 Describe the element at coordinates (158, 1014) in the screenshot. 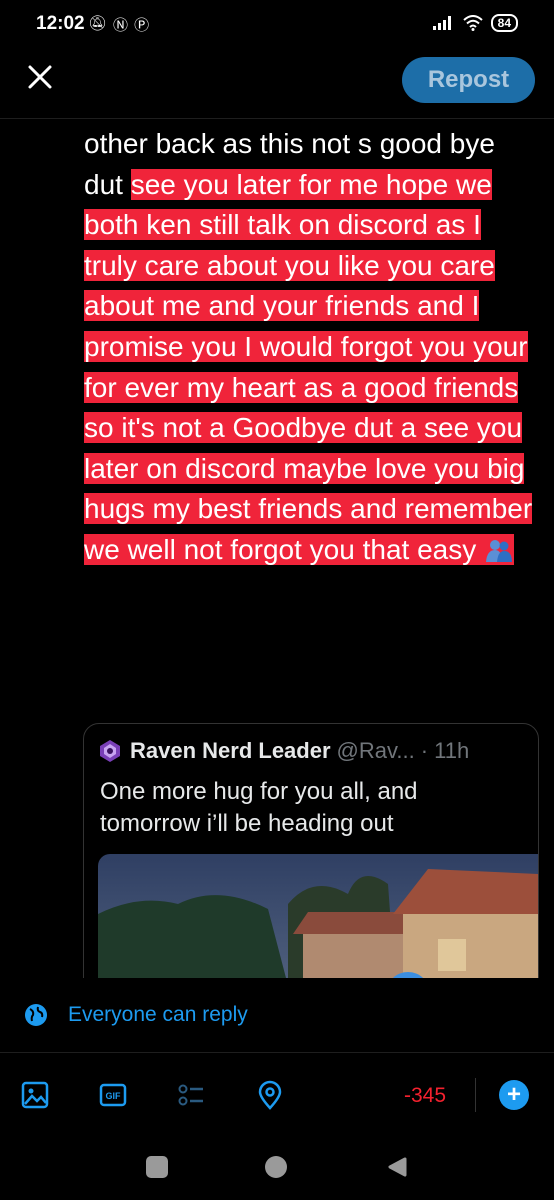

I see `reply-setting-label: Everyone can reply` at that location.